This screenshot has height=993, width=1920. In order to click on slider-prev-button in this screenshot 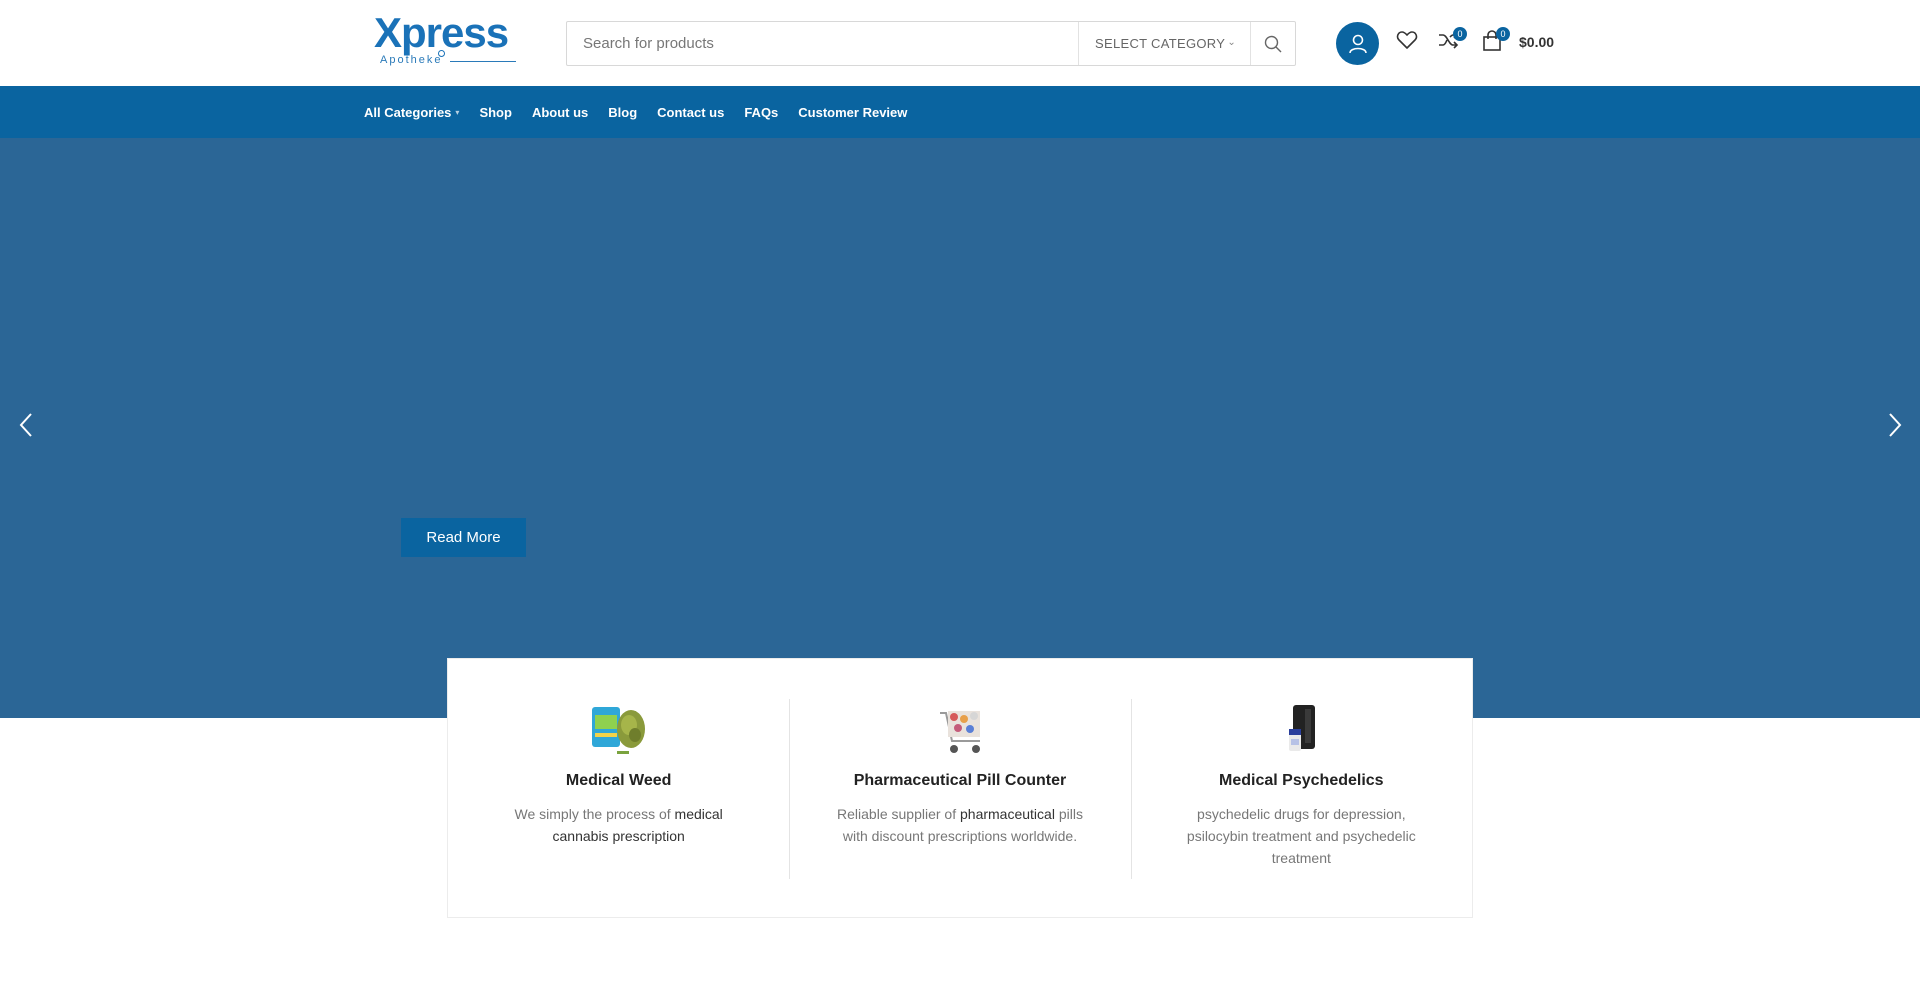, I will do `click(26, 425)`.